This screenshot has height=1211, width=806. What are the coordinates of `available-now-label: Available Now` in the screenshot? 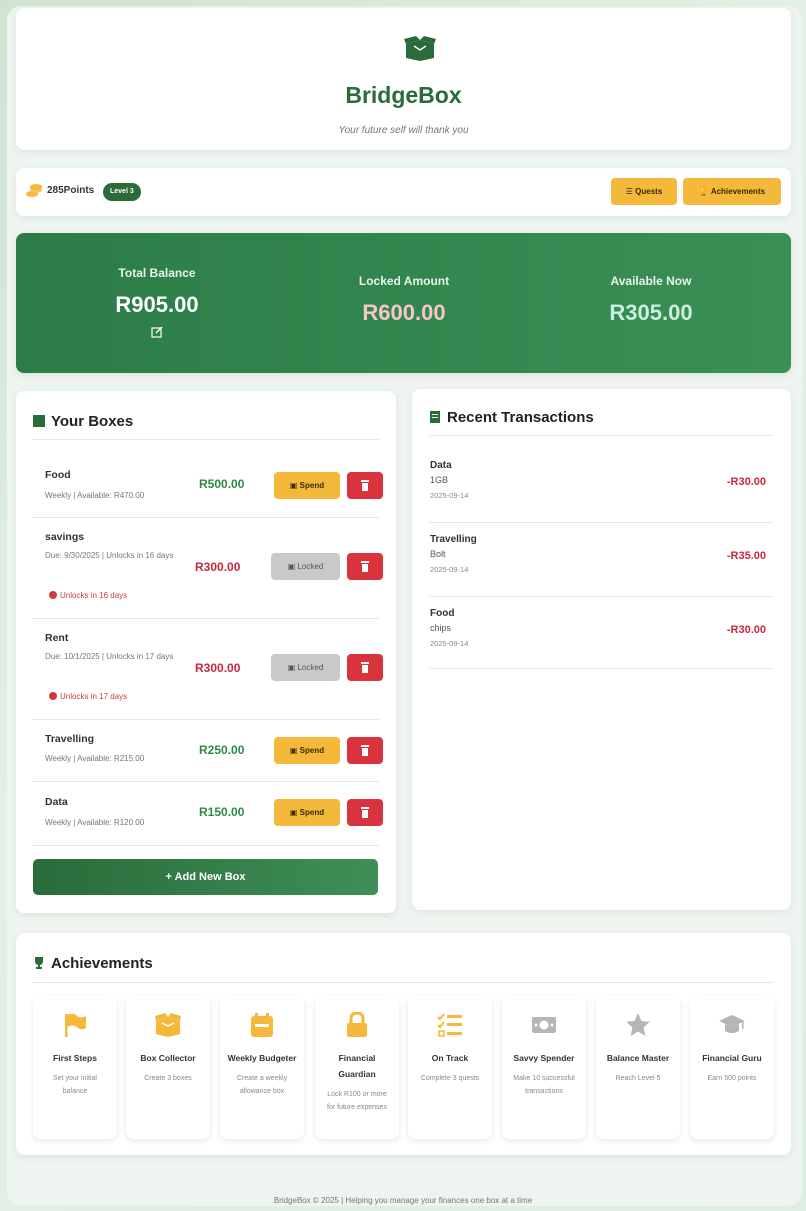 It's located at (651, 281).